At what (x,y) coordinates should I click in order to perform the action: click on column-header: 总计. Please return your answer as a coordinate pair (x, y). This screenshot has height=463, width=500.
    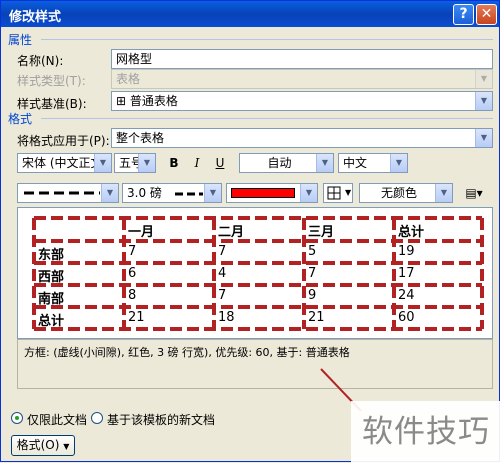
    Looking at the image, I should click on (411, 232).